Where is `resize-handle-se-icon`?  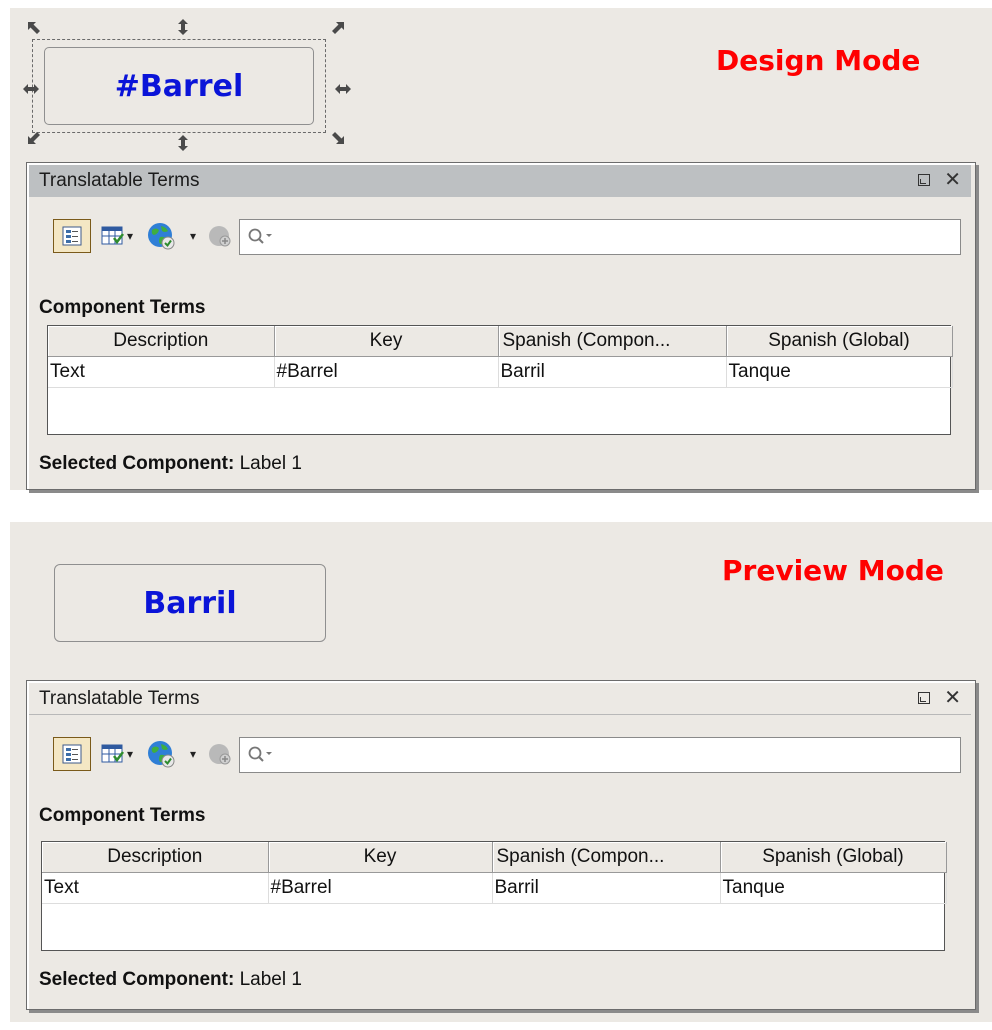 resize-handle-se-icon is located at coordinates (337, 137).